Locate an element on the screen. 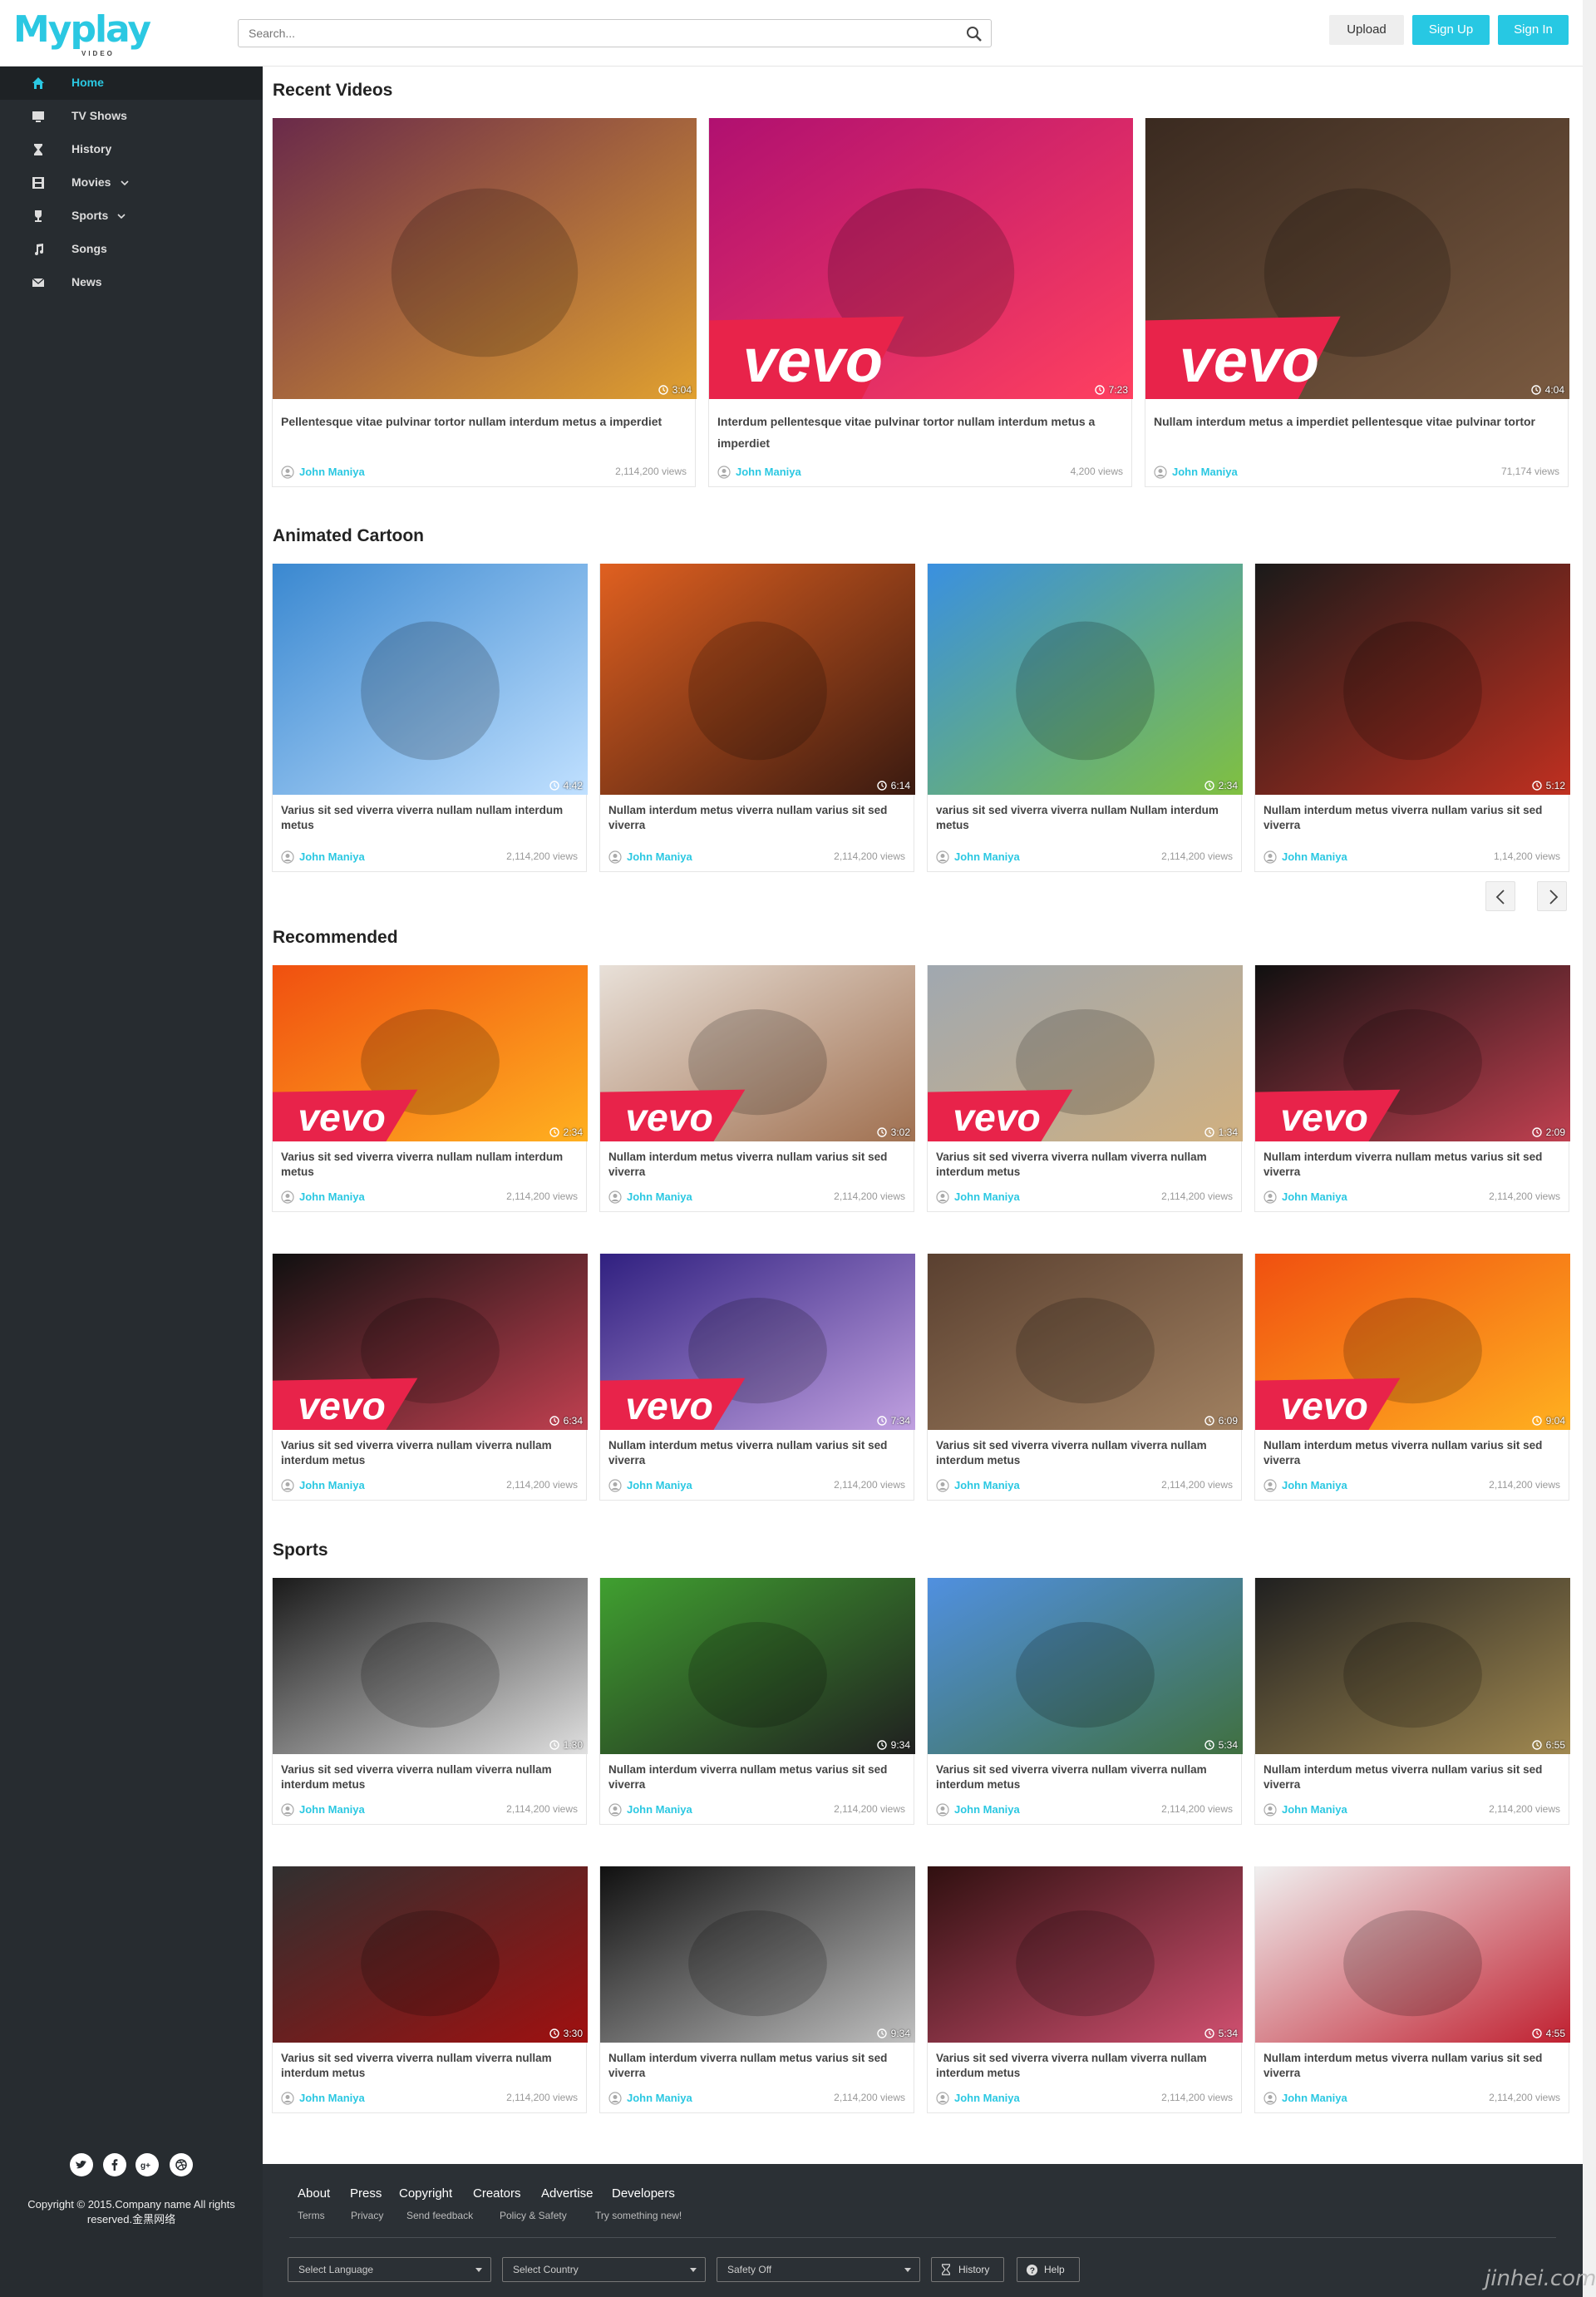 The image size is (1596, 2297). video-thumbnail: 5:12 is located at coordinates (1412, 679).